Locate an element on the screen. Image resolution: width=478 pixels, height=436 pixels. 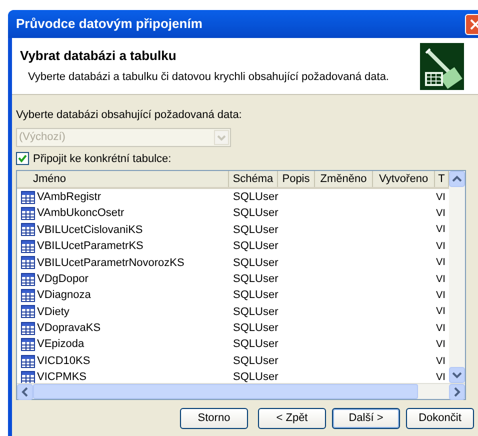
scroll-down-icon is located at coordinates (457, 375).